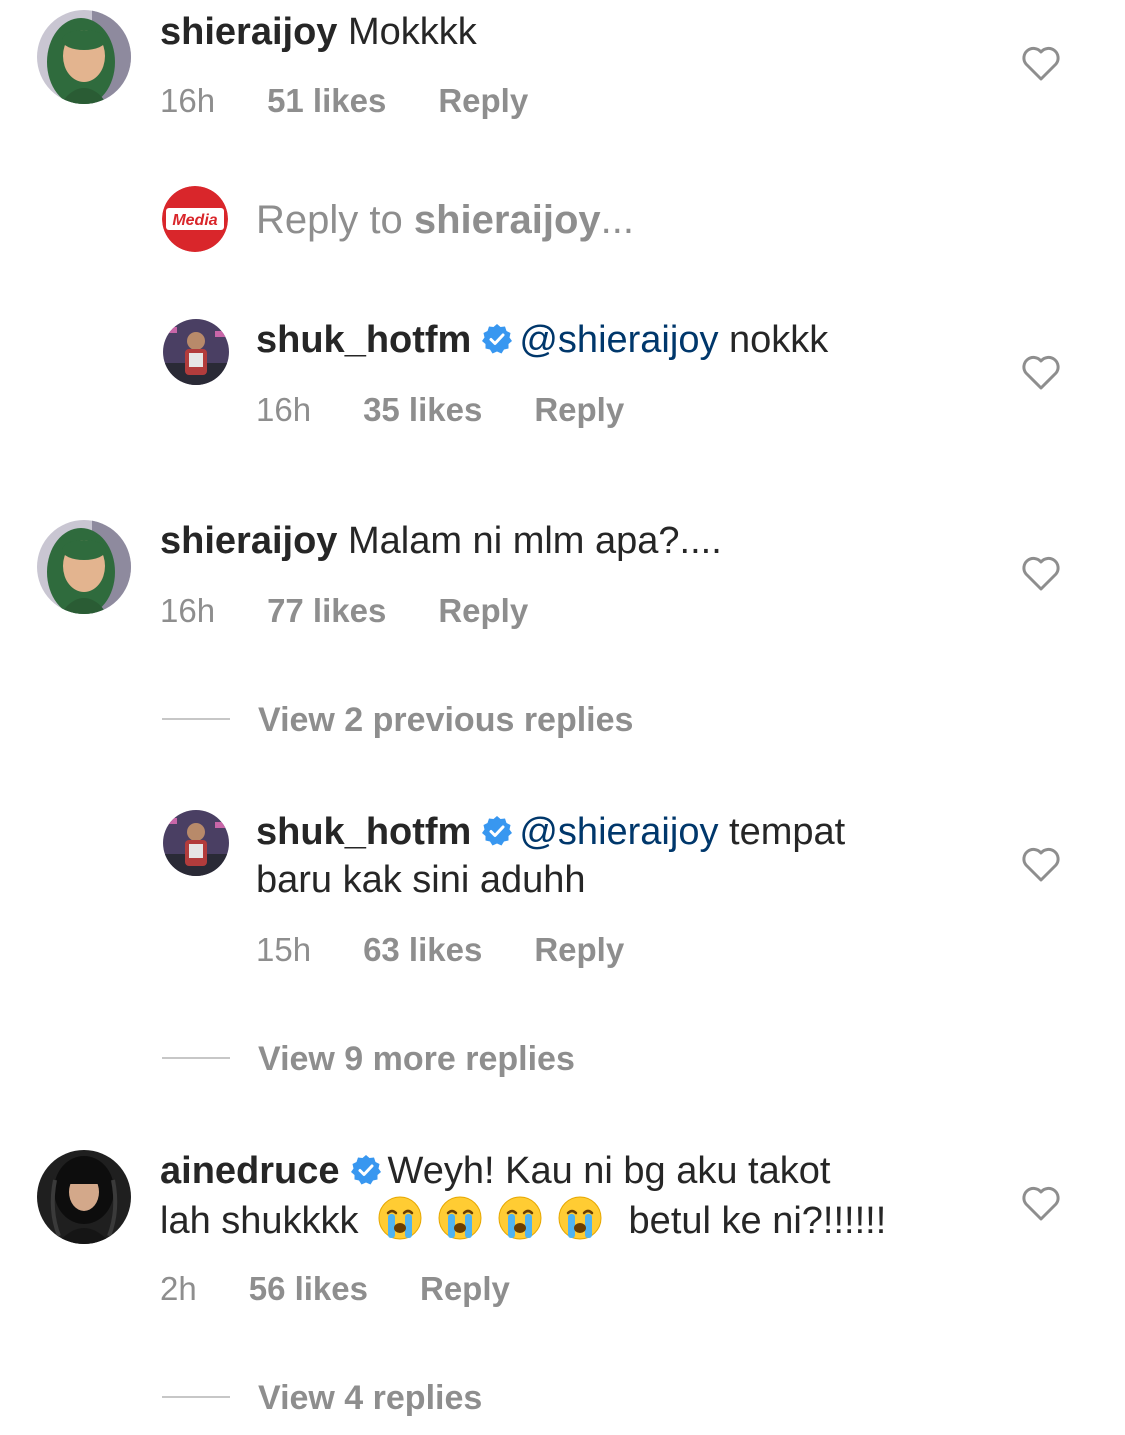  I want to click on view-previous-replies-link: View 2 previous replies, so click(397, 720).